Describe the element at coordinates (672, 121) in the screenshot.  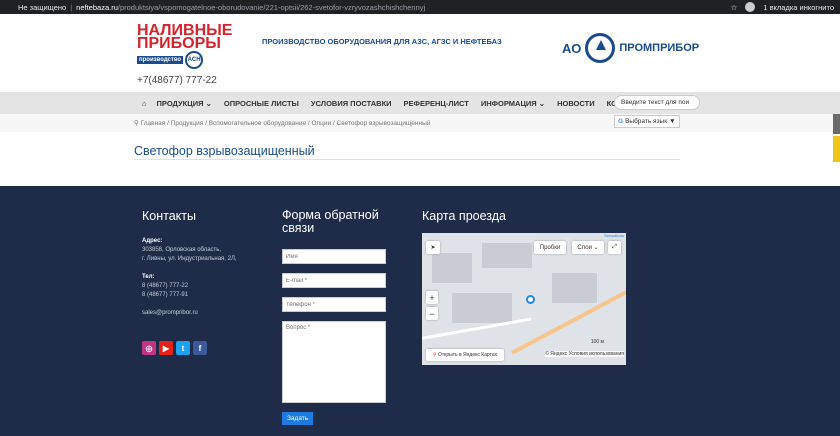
I see `chevron-down-icon: ▼` at that location.